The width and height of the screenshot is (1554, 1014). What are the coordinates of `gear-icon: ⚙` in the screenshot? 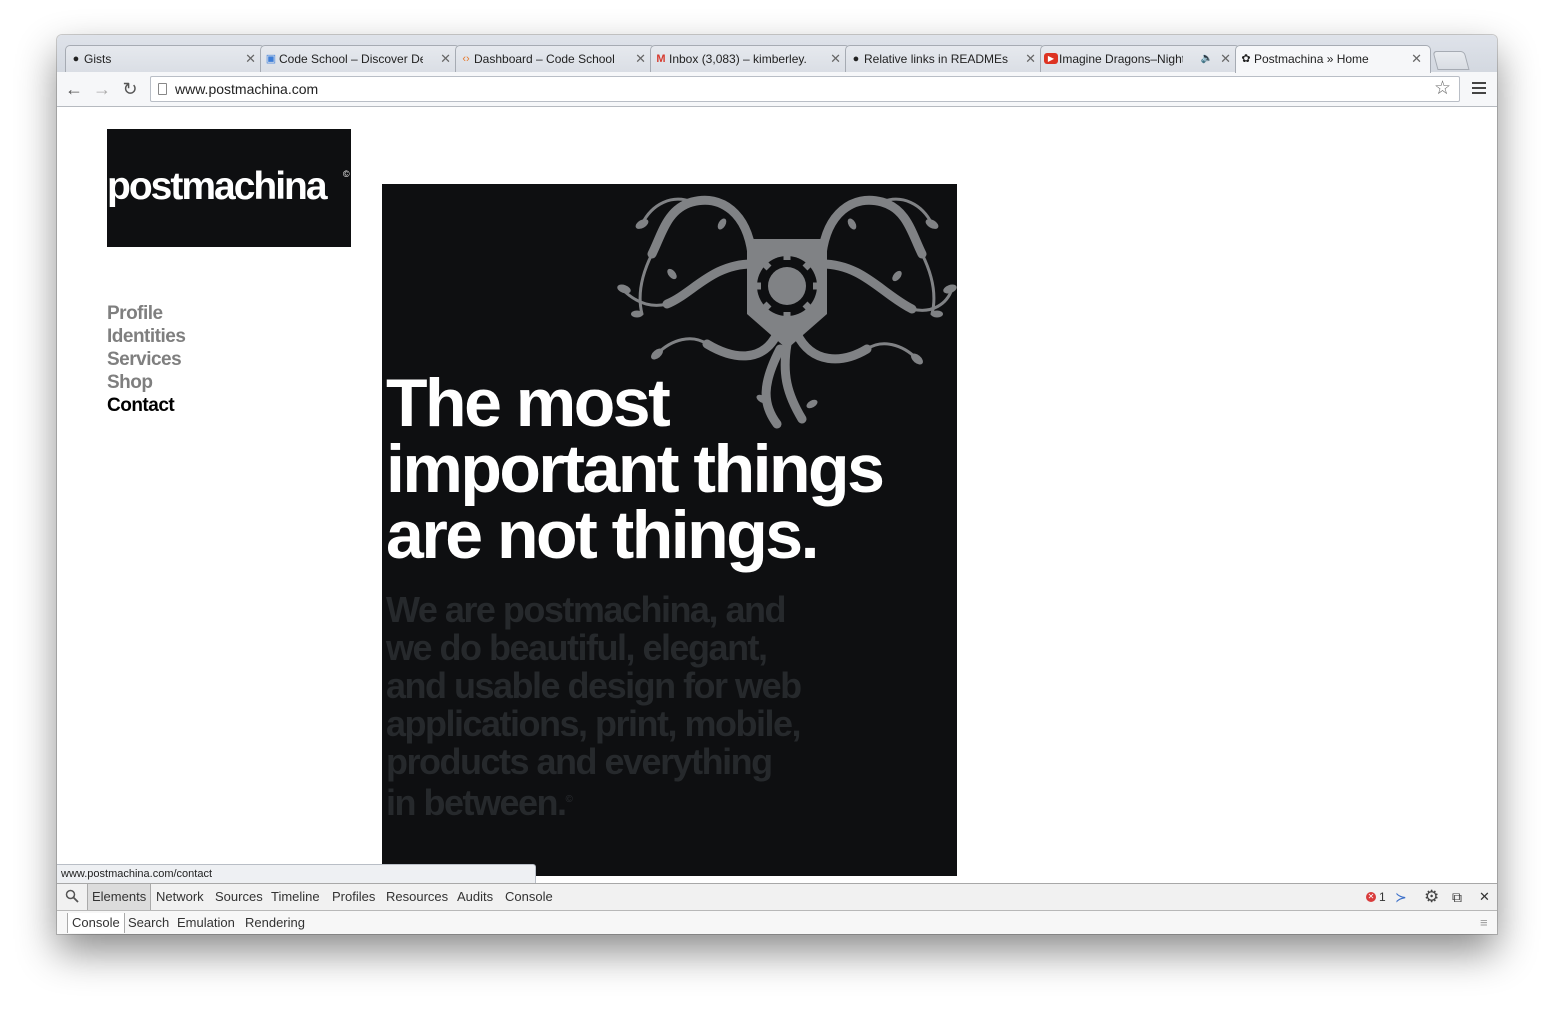 It's located at (1431, 897).